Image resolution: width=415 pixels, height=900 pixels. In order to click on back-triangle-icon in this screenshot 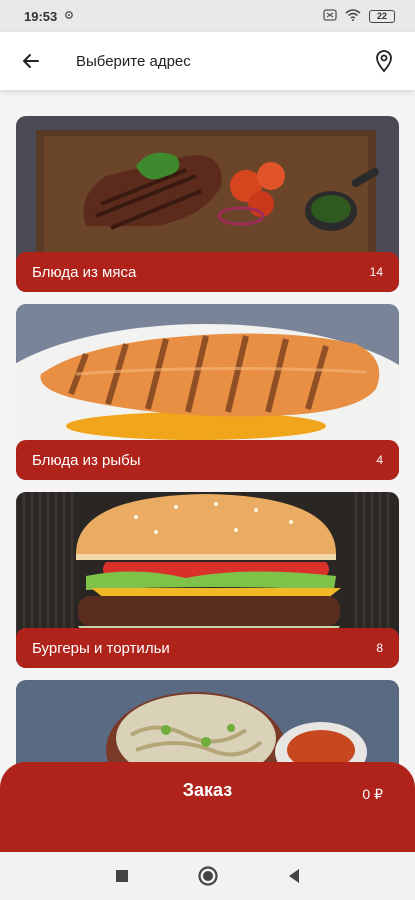, I will do `click(294, 876)`.